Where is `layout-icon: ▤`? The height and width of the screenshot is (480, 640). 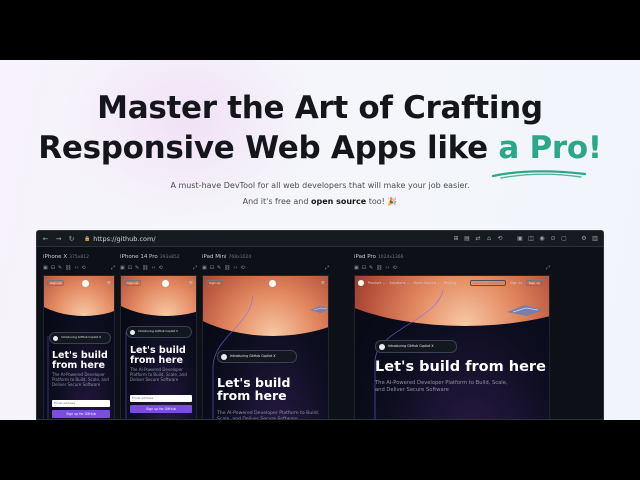 layout-icon: ▤ is located at coordinates (467, 239).